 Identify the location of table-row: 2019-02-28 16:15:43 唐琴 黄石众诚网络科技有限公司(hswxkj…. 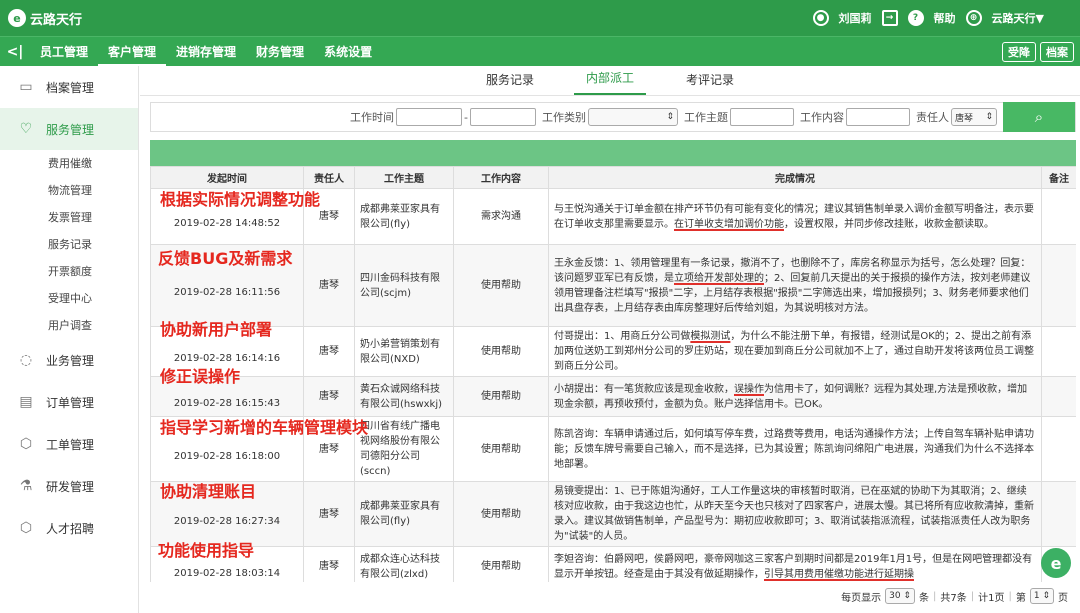
(613, 396).